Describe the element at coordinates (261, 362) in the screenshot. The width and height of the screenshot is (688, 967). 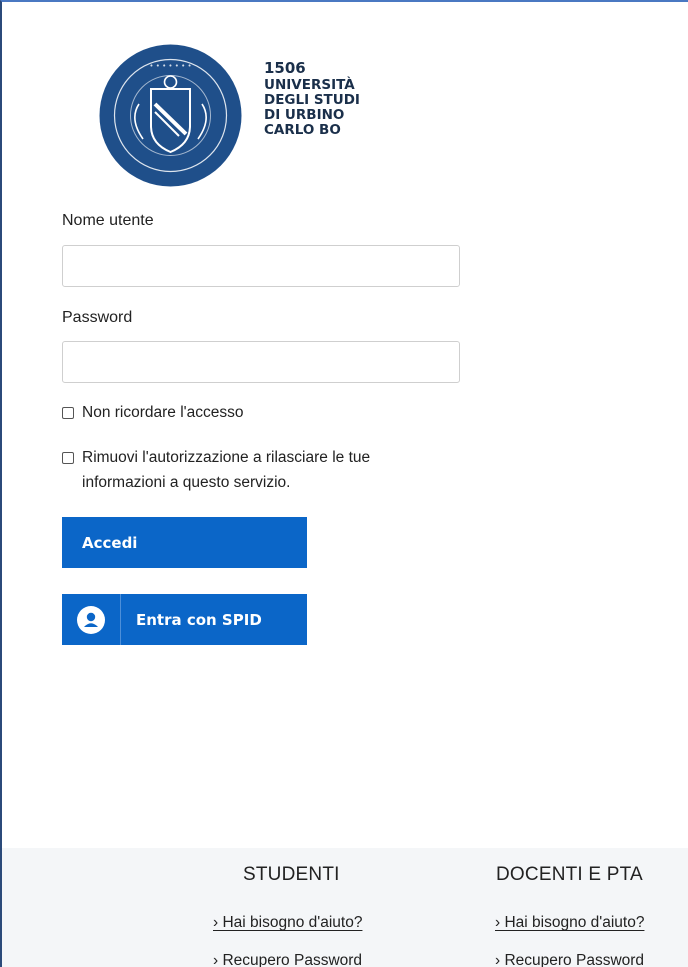
I see `password-input` at that location.